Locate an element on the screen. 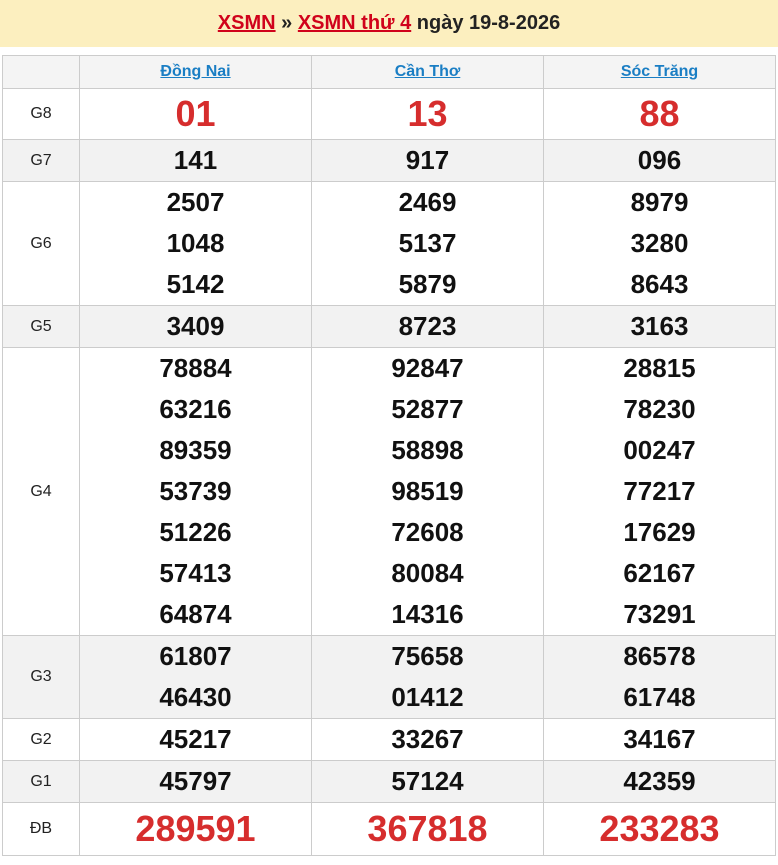 The height and width of the screenshot is (865, 778). prize-cell: 2507 1048 5142 is located at coordinates (195, 243).